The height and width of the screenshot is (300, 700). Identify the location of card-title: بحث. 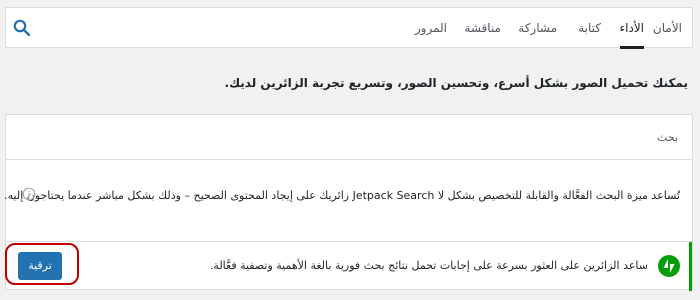
(667, 137).